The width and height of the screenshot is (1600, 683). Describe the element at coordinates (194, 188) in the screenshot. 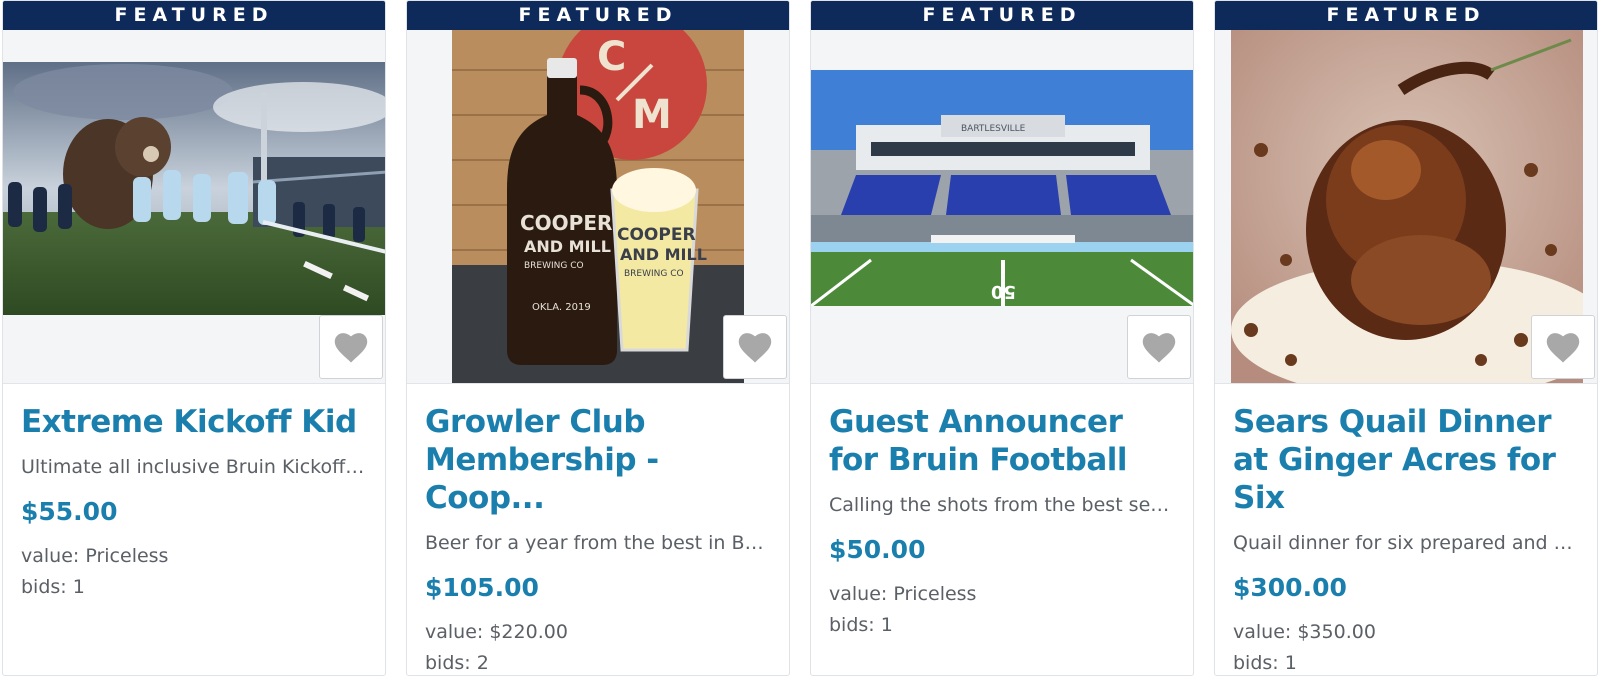

I see `item-photo` at that location.